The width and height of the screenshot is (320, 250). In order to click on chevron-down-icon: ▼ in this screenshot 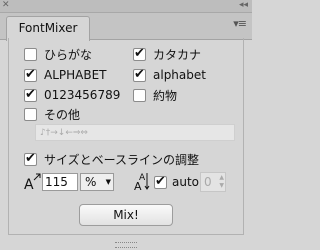, I will do `click(108, 182)`.